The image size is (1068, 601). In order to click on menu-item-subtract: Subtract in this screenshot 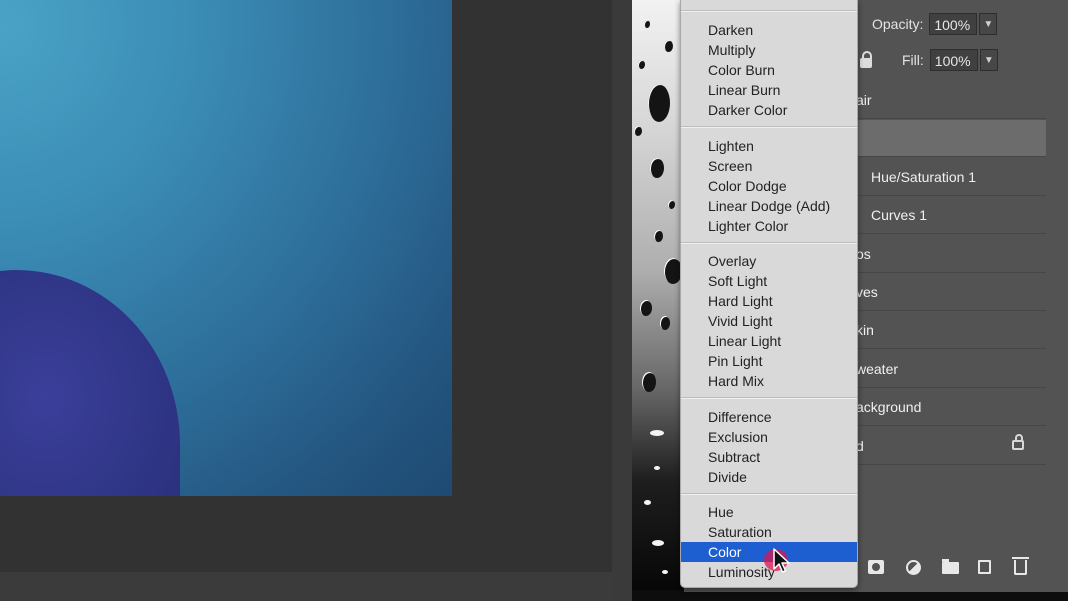, I will do `click(769, 457)`.